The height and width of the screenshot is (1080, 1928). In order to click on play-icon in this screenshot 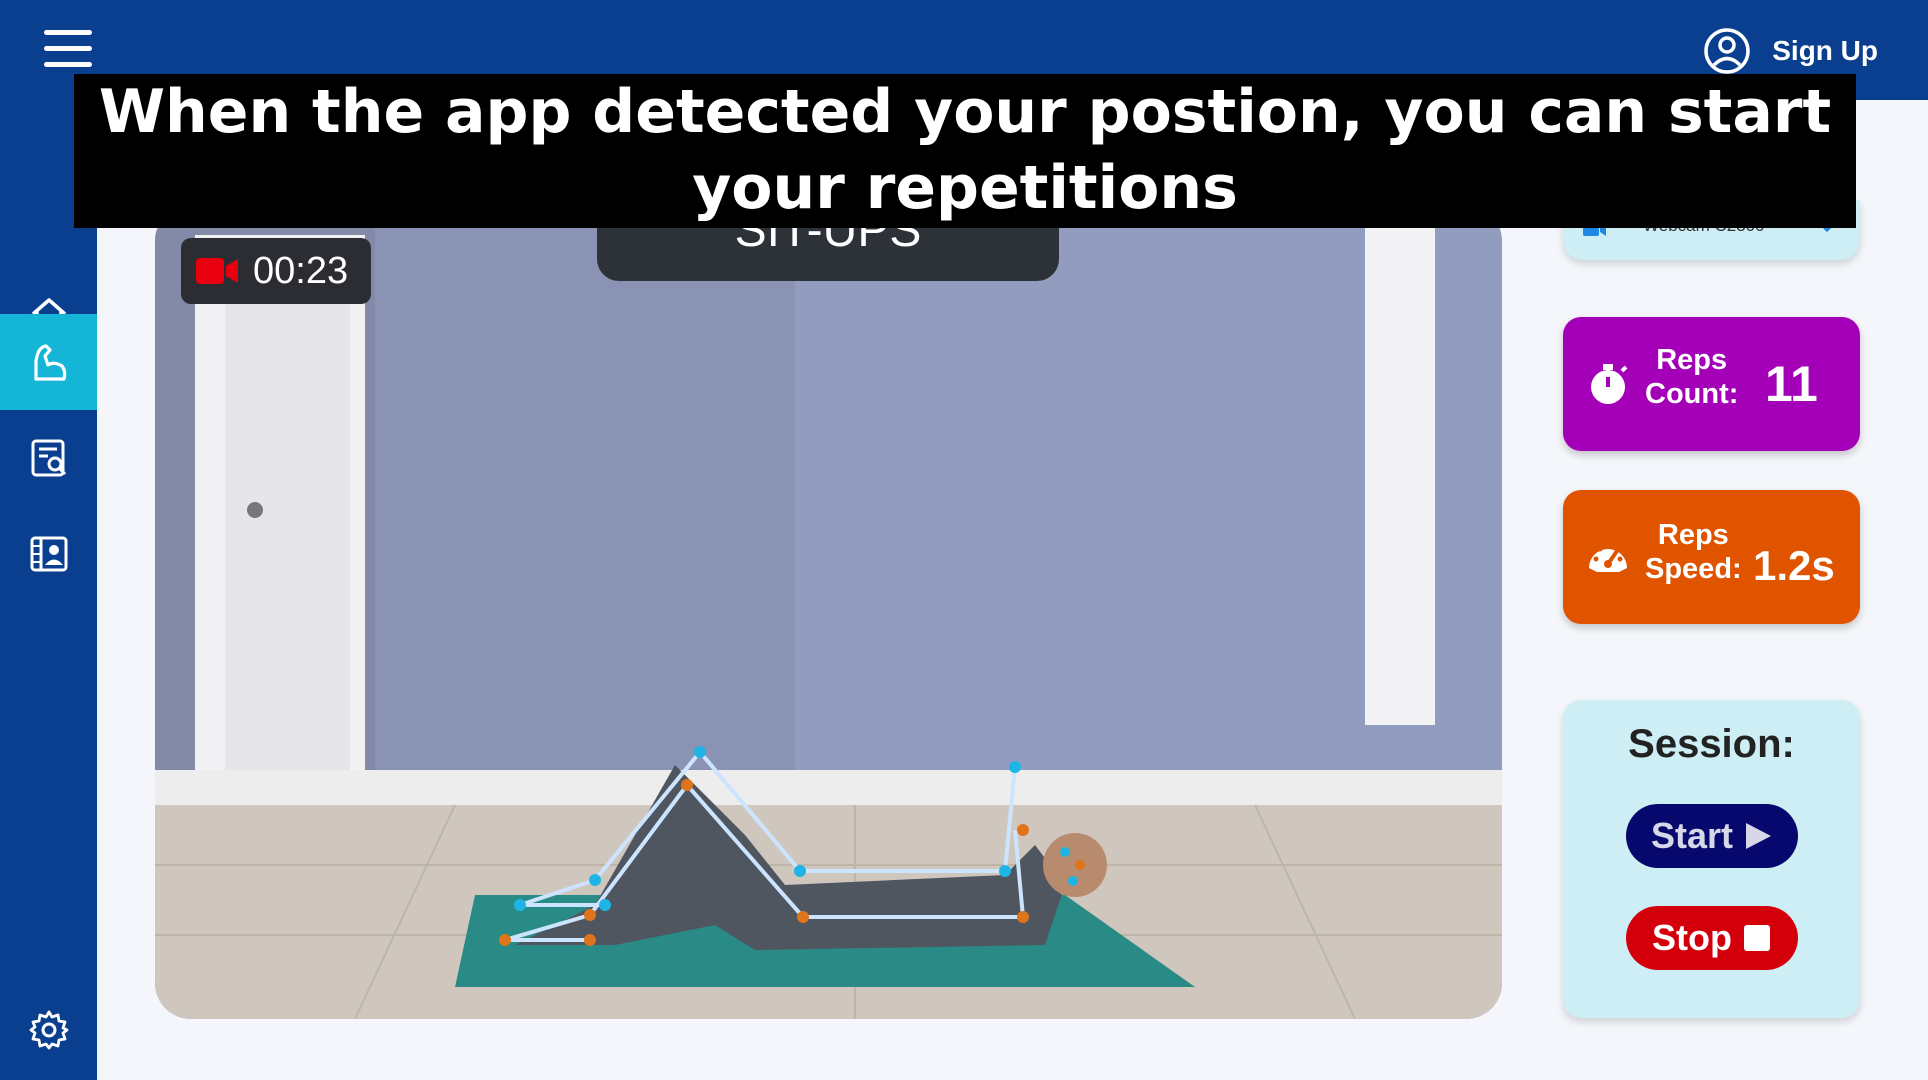, I will do `click(1759, 836)`.